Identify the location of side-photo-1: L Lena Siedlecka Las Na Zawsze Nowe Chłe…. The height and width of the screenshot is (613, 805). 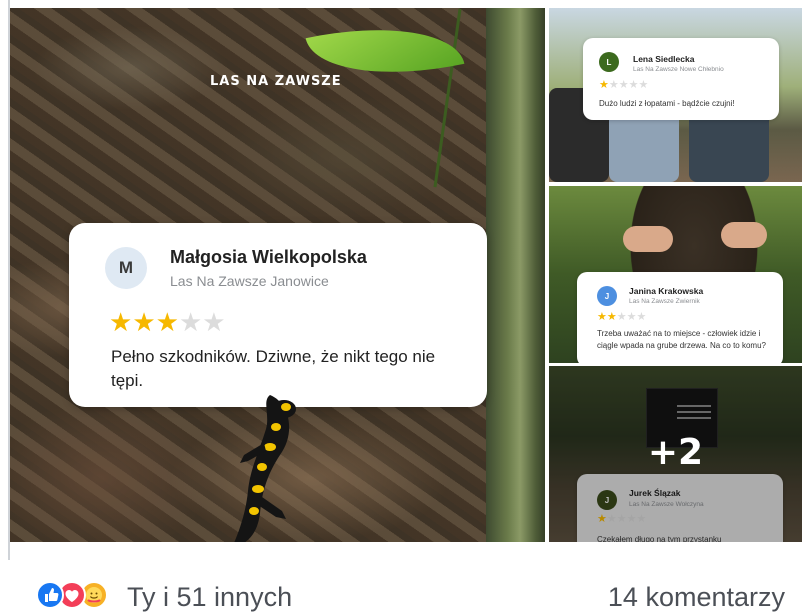
(675, 95).